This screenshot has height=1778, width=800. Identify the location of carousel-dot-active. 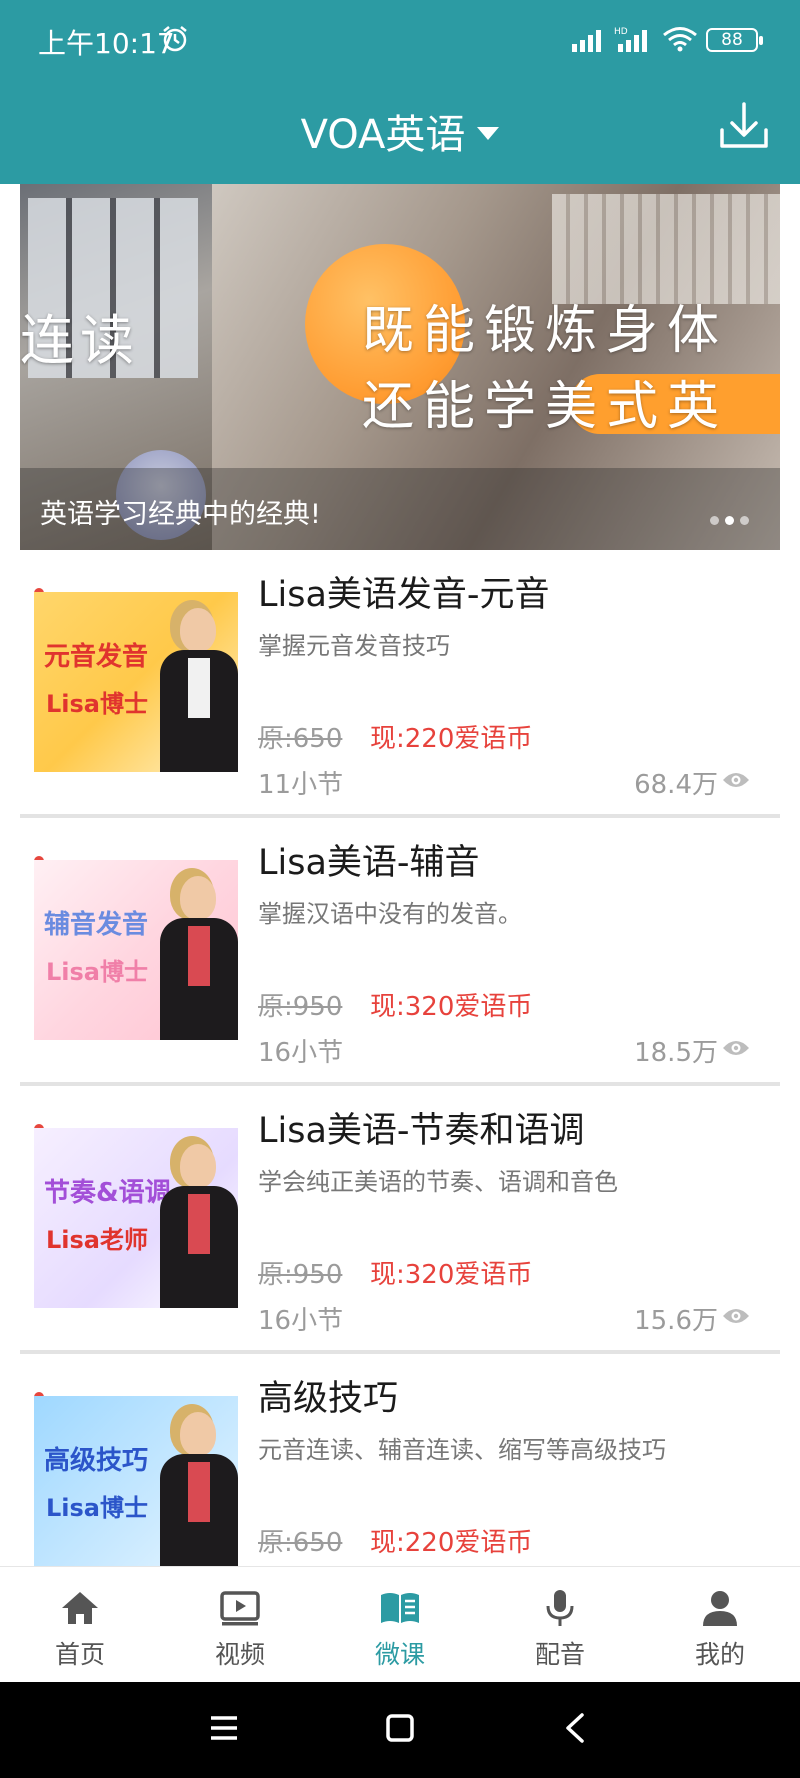
(729, 520).